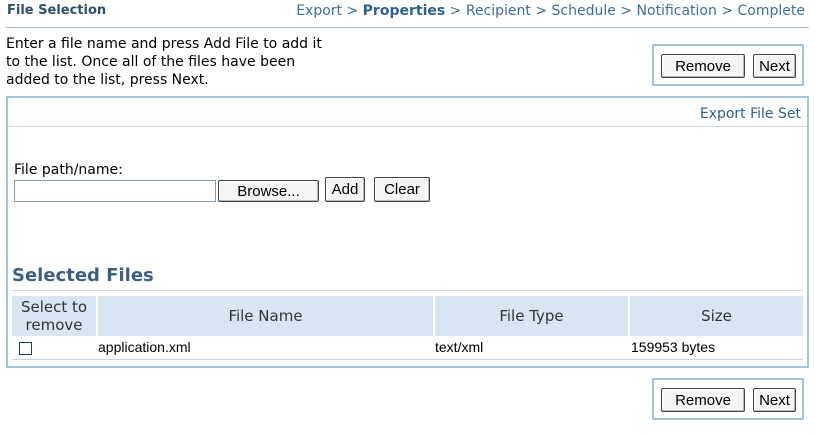 Image resolution: width=815 pixels, height=437 pixels. Describe the element at coordinates (407, 348) in the screenshot. I see `table-row: application.xml text/xml 159953 bytes` at that location.